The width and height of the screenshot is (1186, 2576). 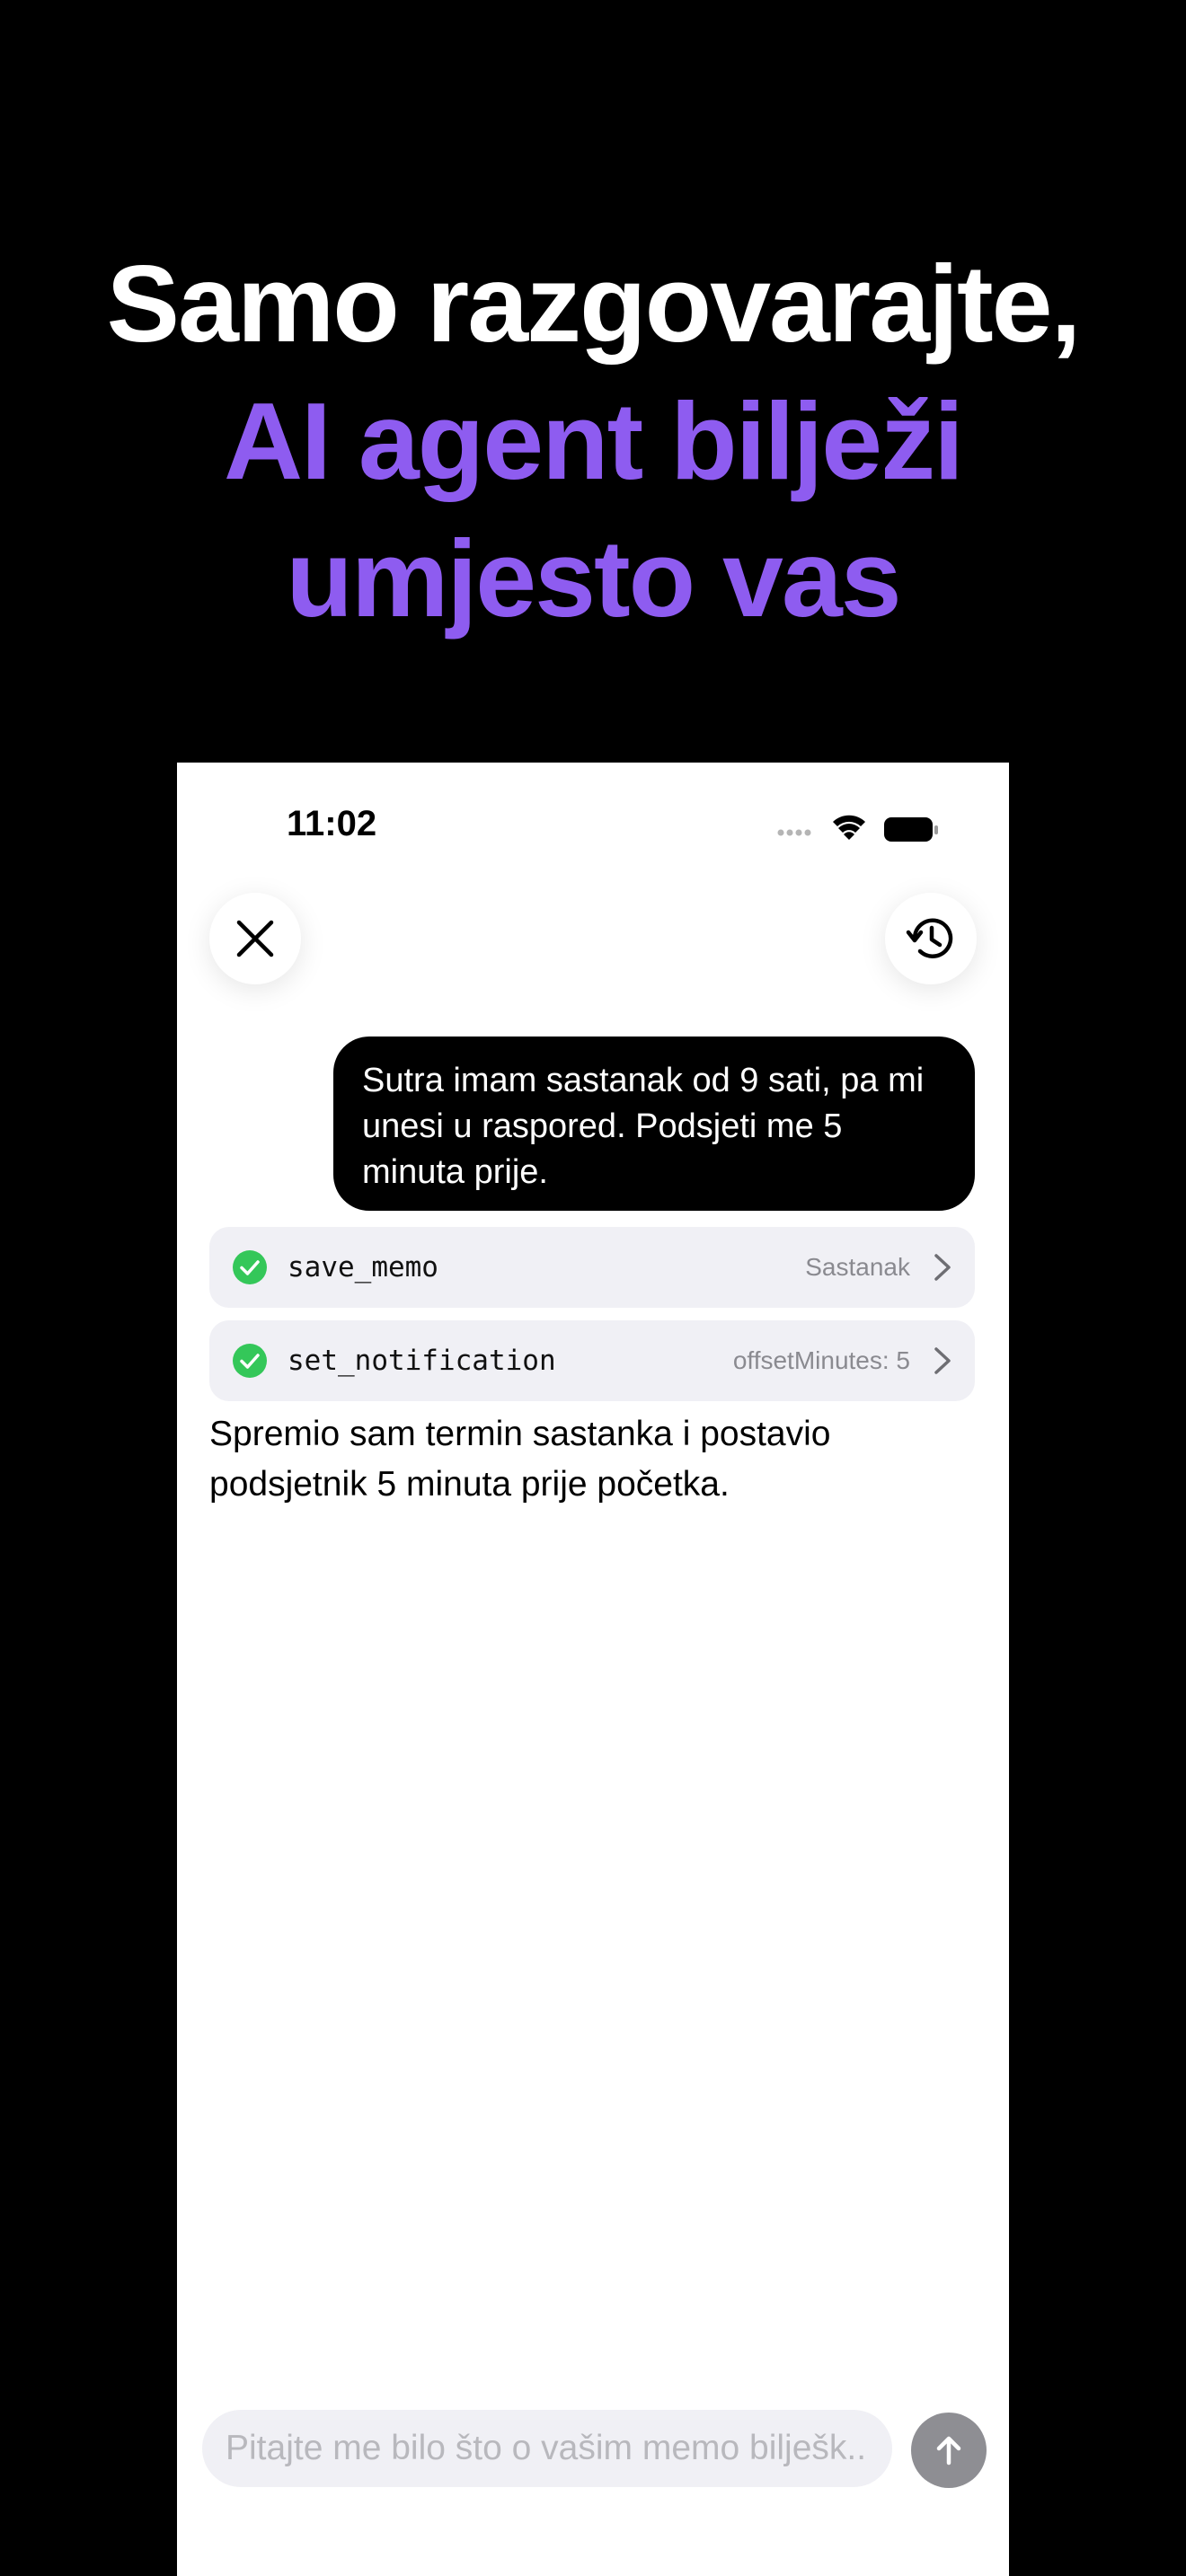 I want to click on close-icon, so click(x=255, y=938).